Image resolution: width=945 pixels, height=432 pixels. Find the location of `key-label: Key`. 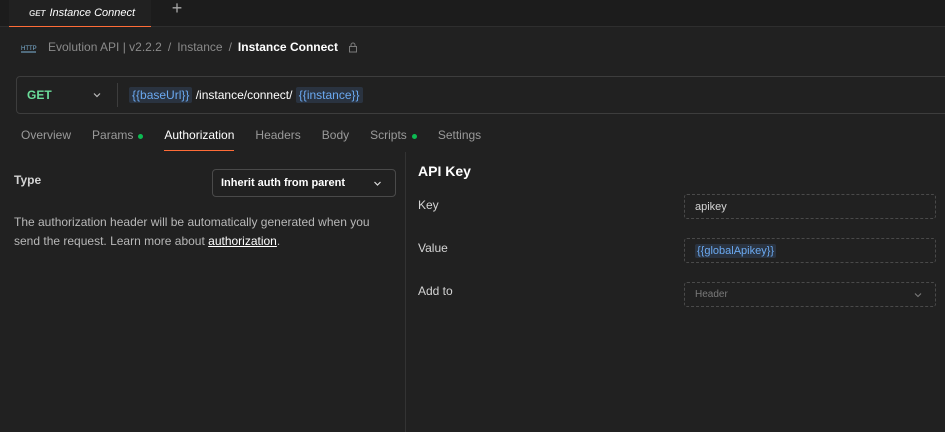

key-label: Key is located at coordinates (428, 205).